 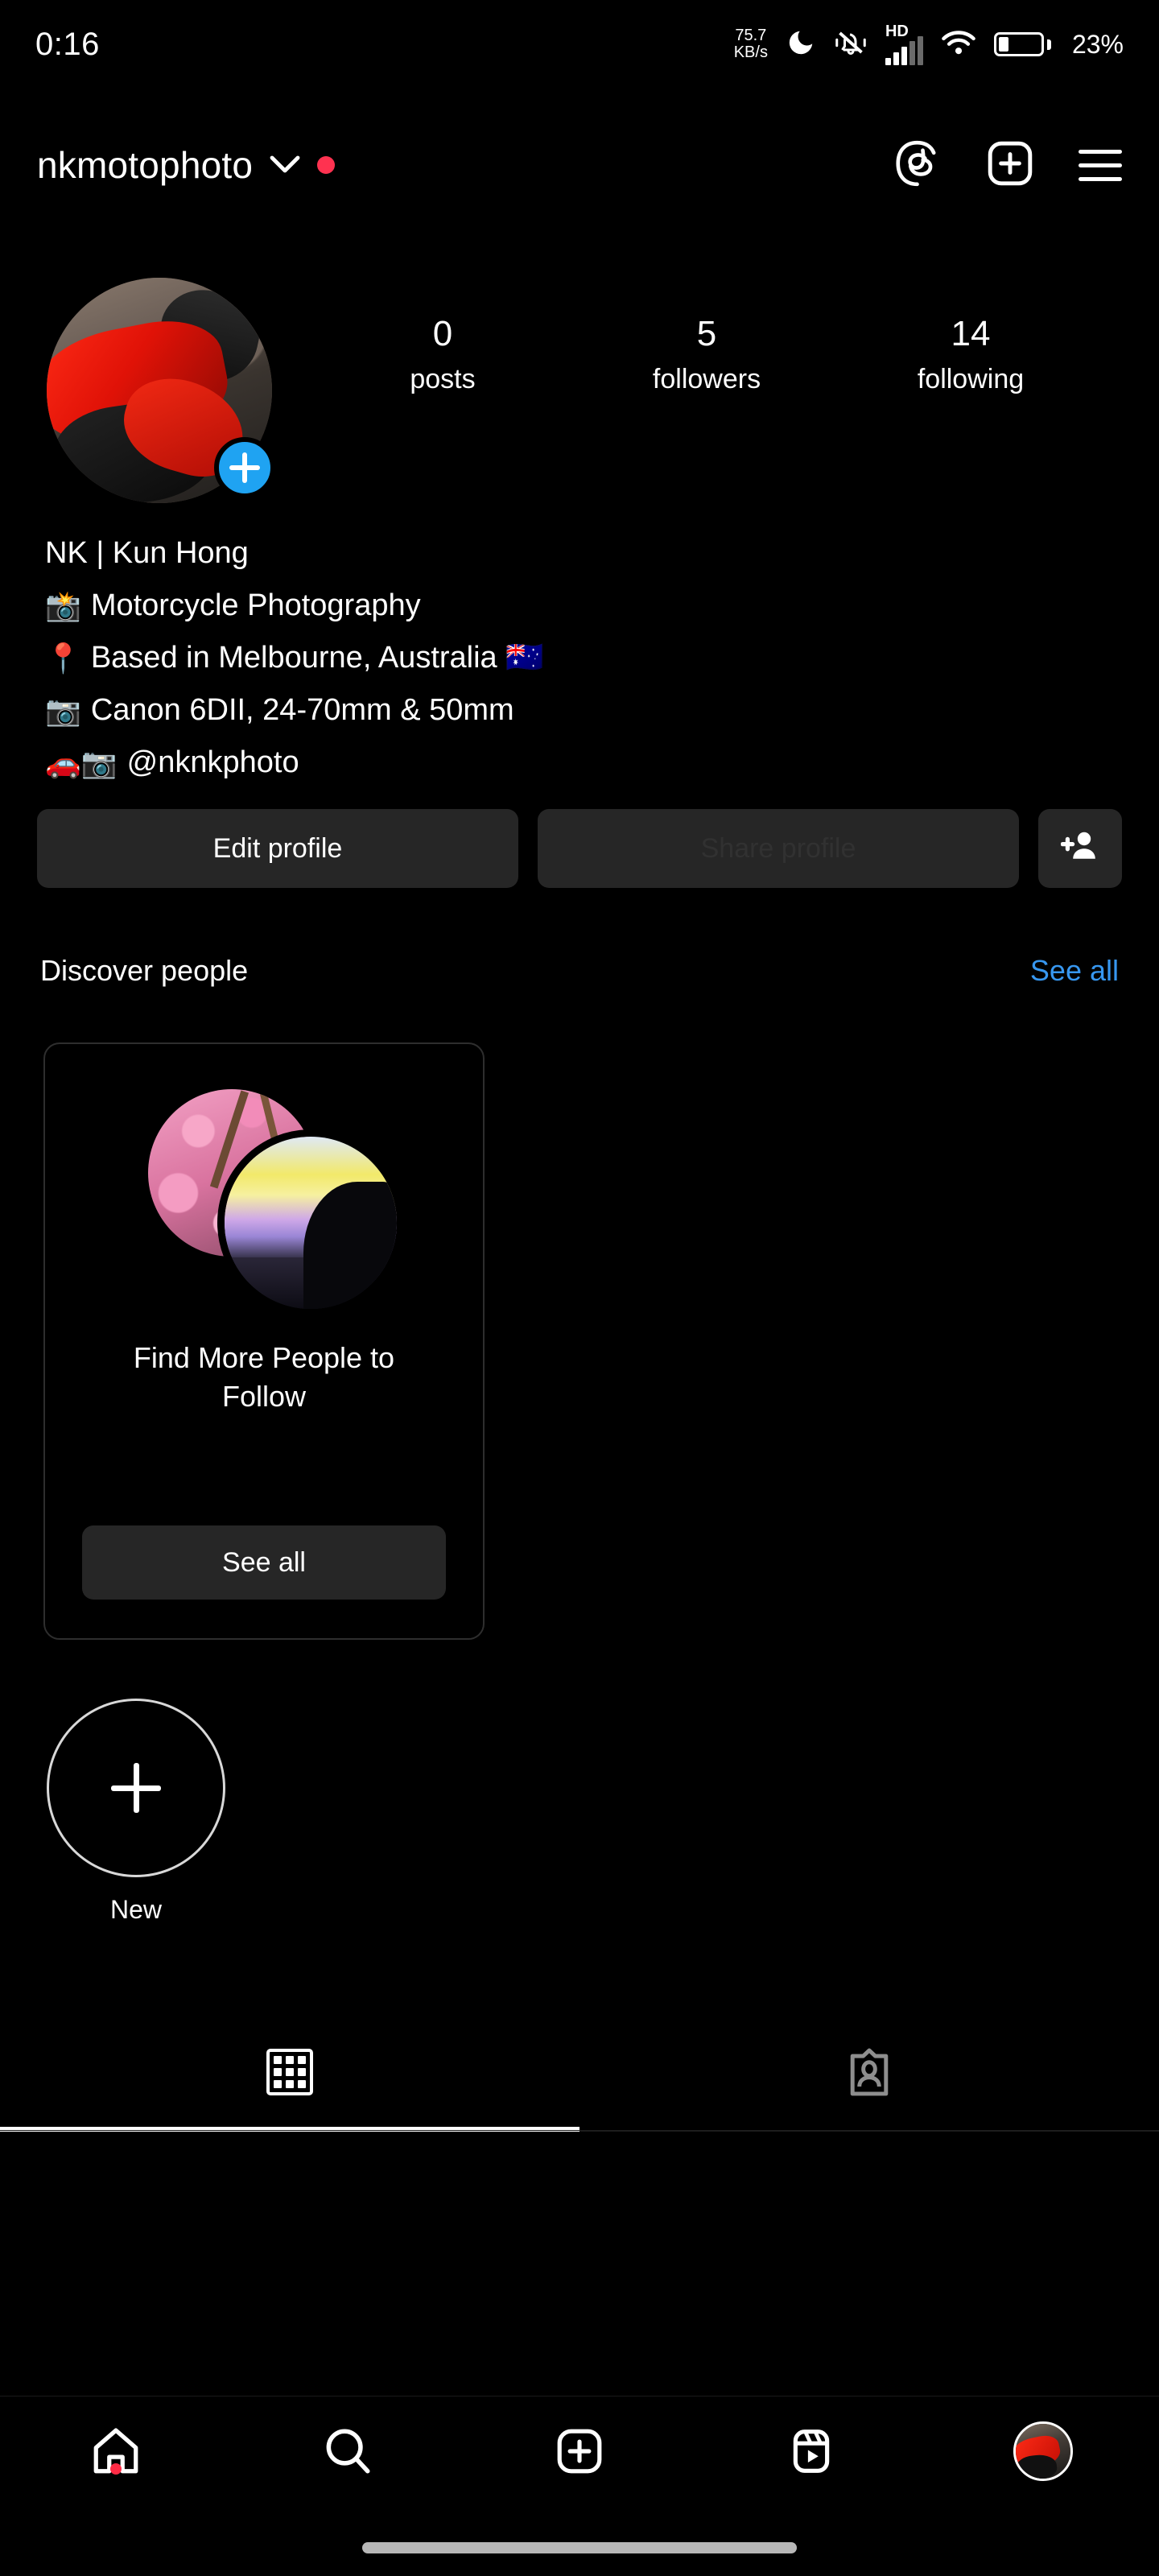 I want to click on content-divider, so click(x=579, y=2130).